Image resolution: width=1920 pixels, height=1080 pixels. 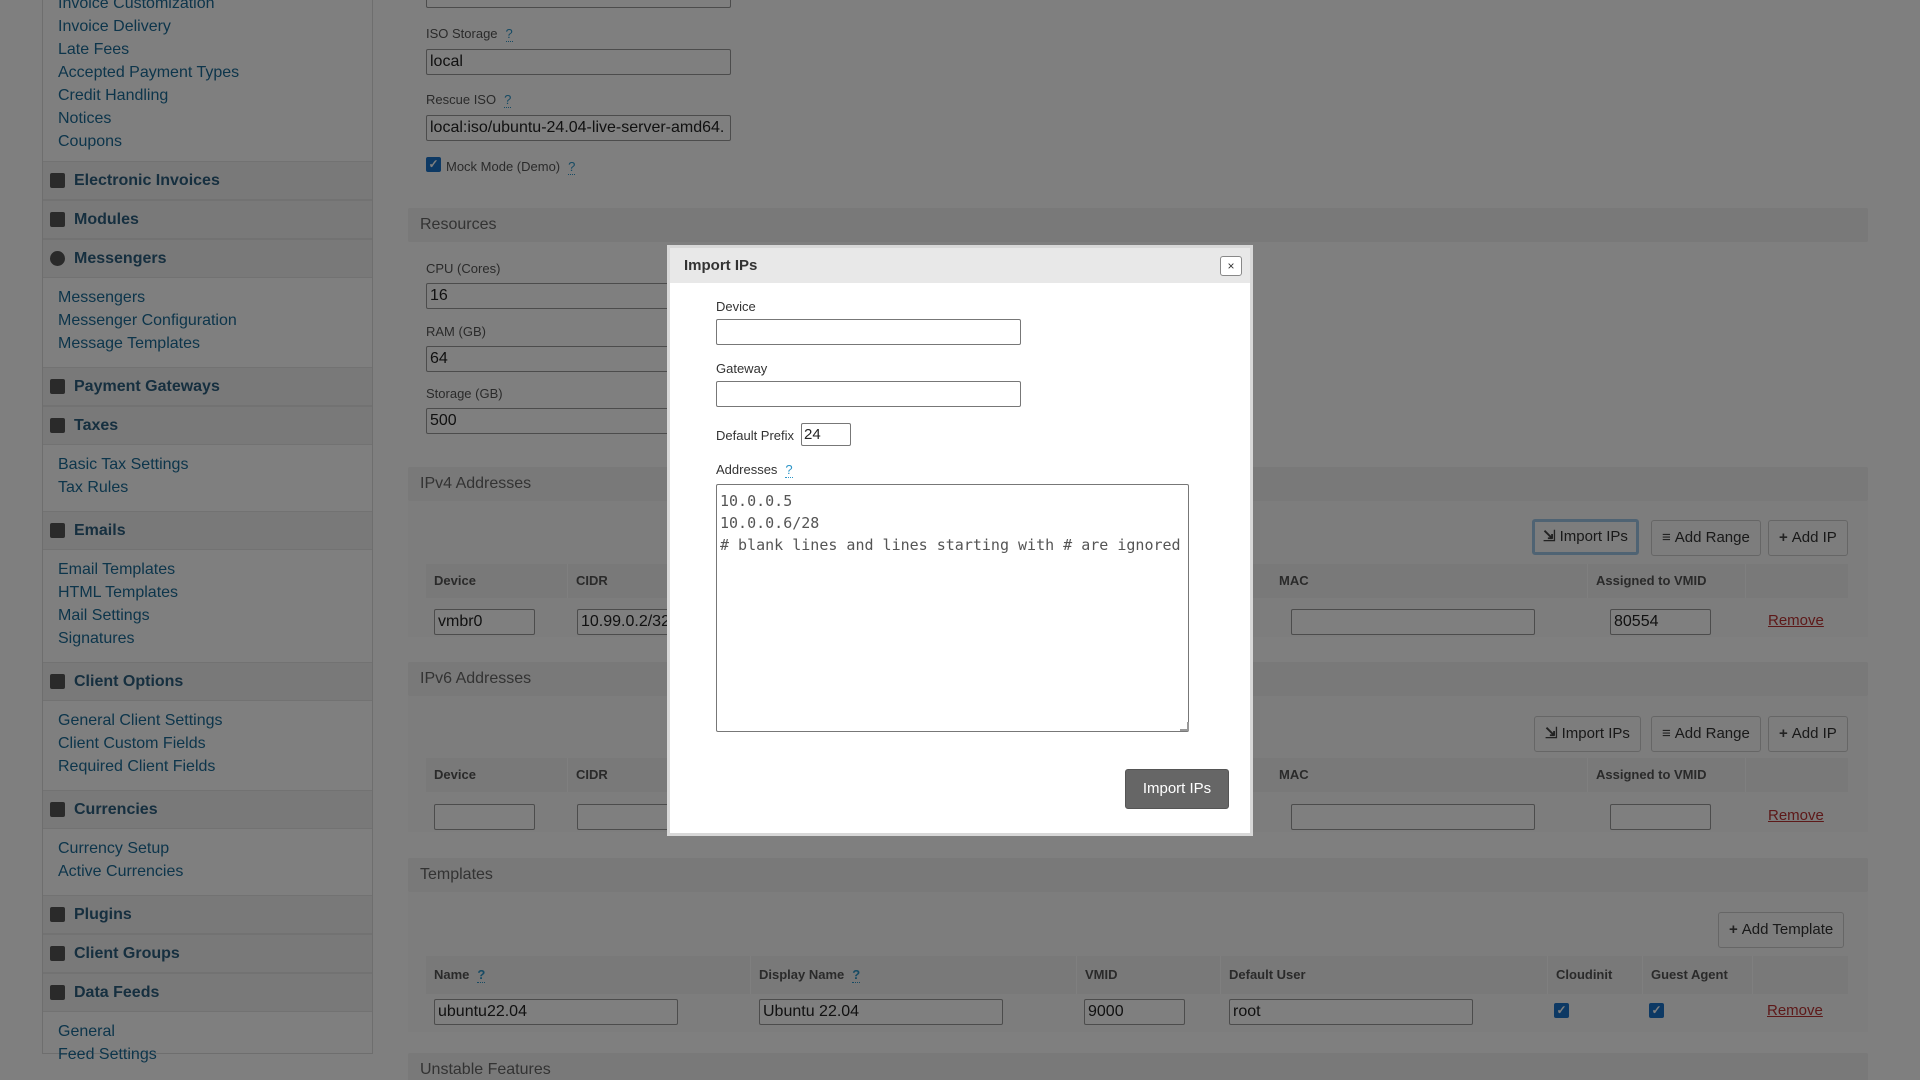 I want to click on help-icon: ?, so click(x=789, y=470).